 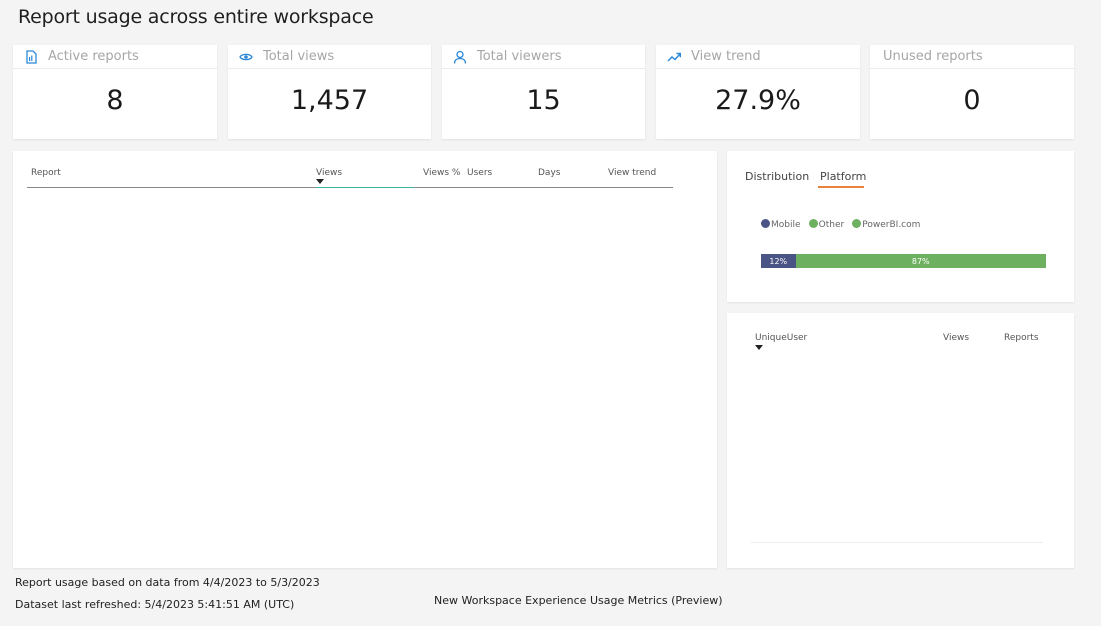 I want to click on legend-label: PowerBI.com, so click(x=891, y=225).